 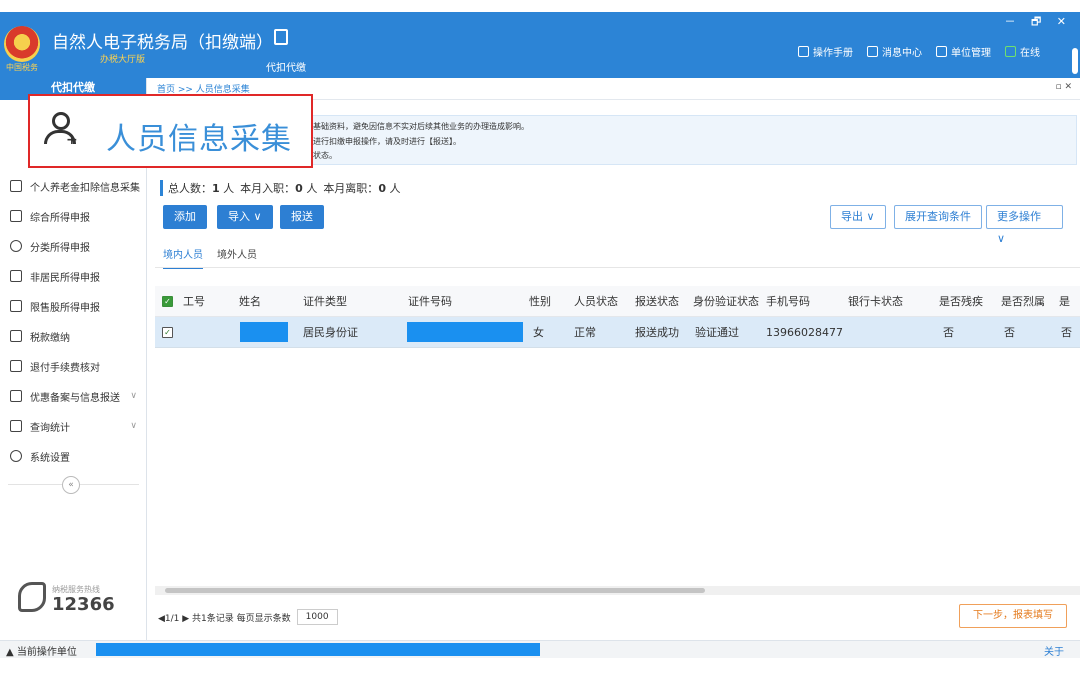 What do you see at coordinates (162, 43) in the screenshot?
I see `app-title: 自然人电子税务局（扣缴端）` at bounding box center [162, 43].